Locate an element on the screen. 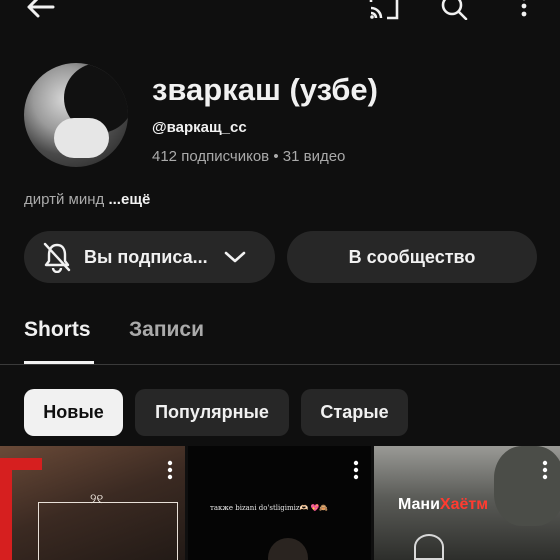  channel-description: диртй минд ...ещё is located at coordinates (87, 199).